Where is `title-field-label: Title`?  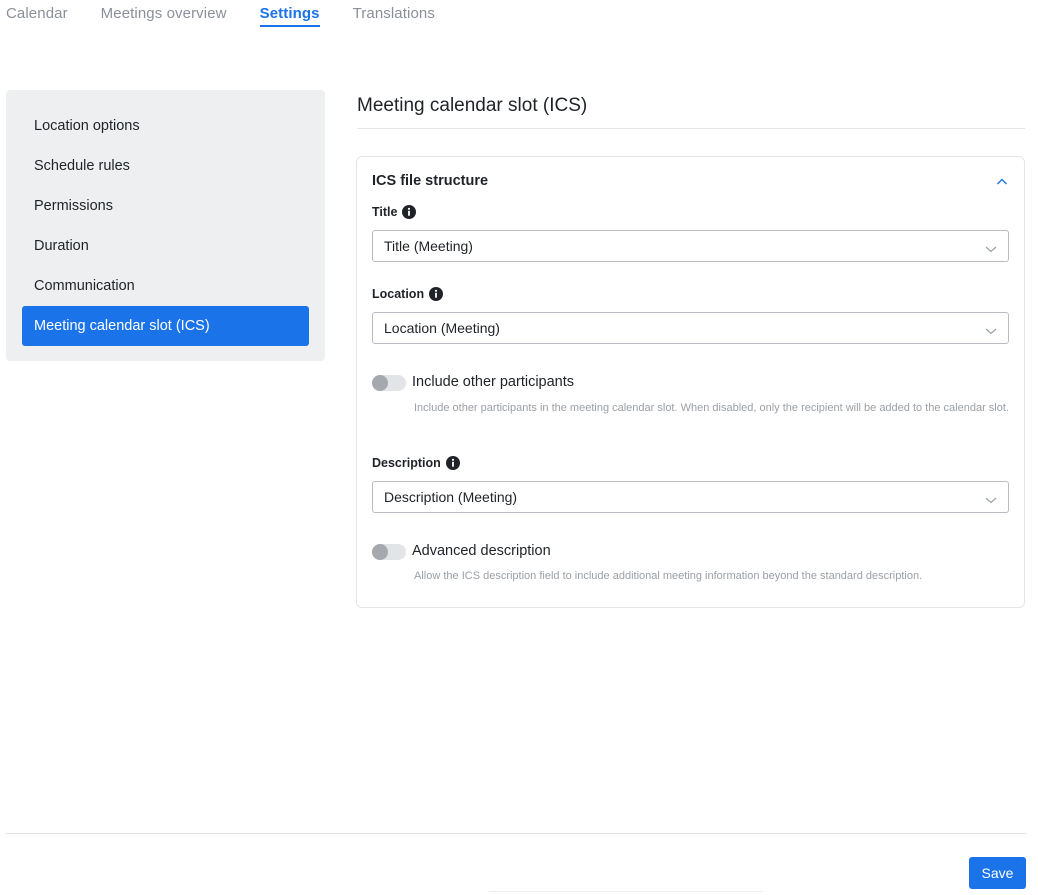
title-field-label: Title is located at coordinates (394, 212).